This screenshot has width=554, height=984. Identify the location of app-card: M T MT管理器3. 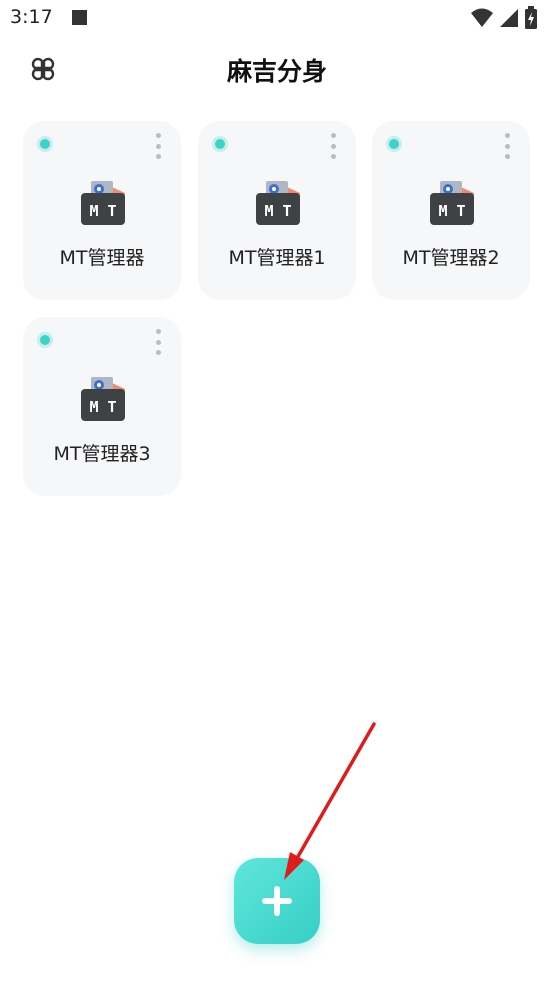
(102, 406).